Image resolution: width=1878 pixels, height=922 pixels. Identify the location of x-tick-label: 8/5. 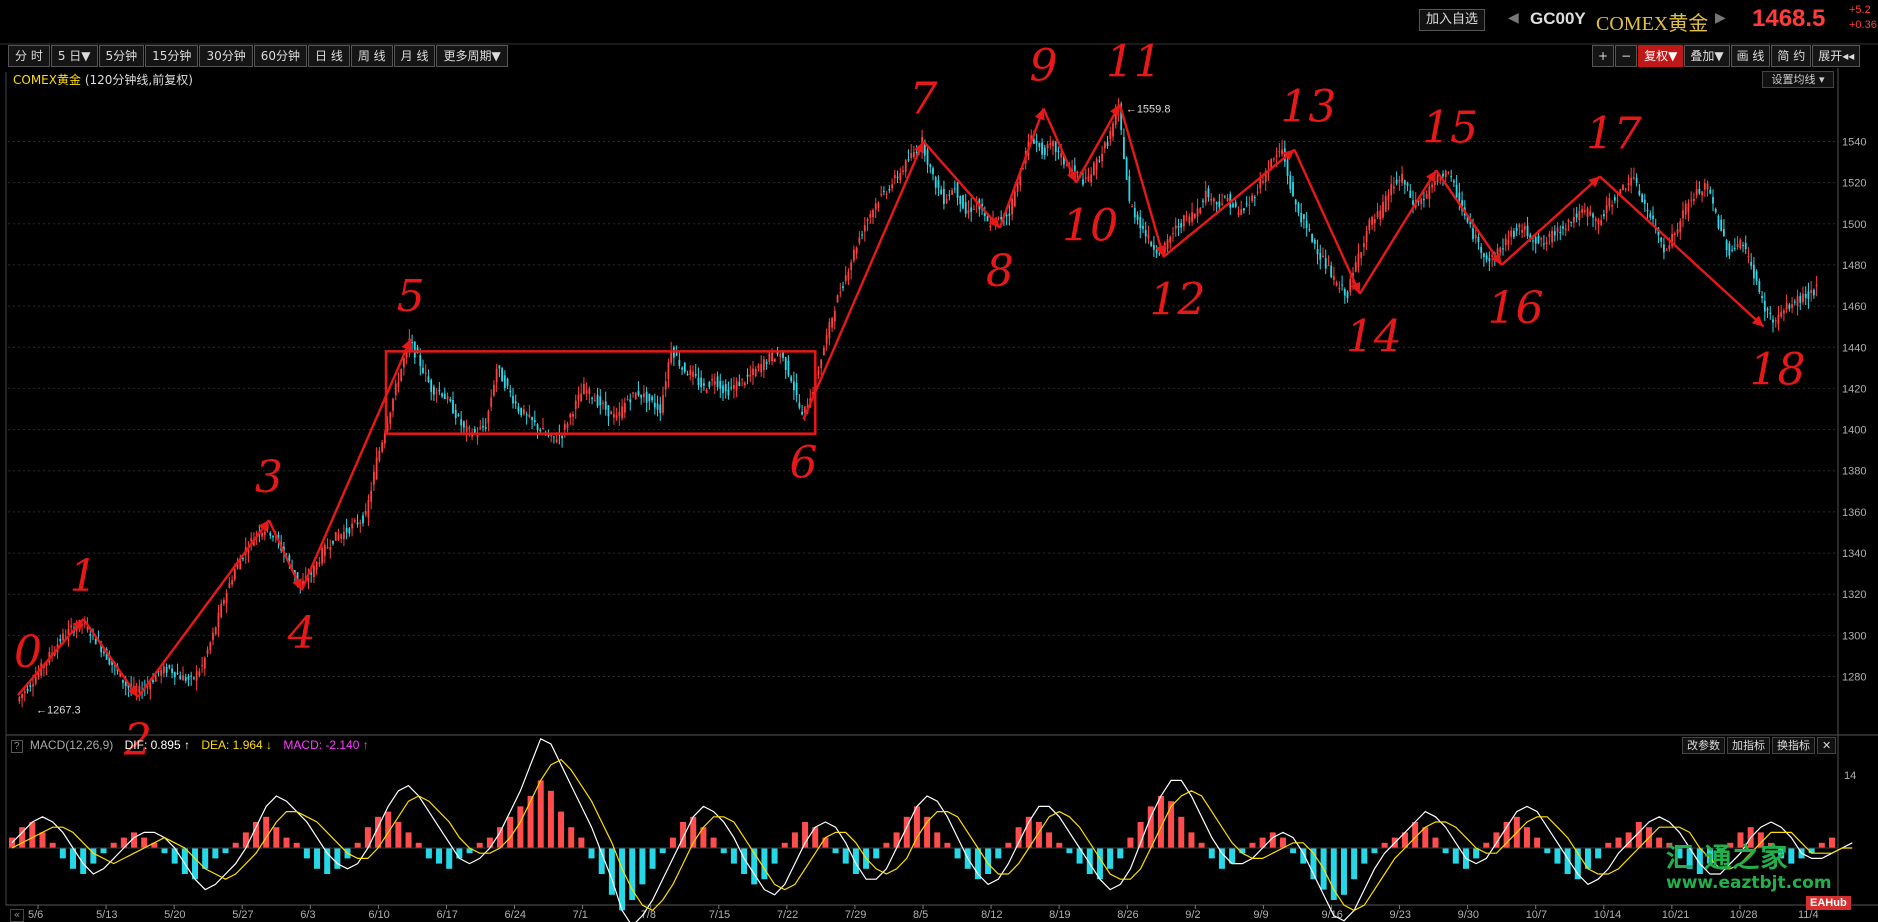
(920, 915).